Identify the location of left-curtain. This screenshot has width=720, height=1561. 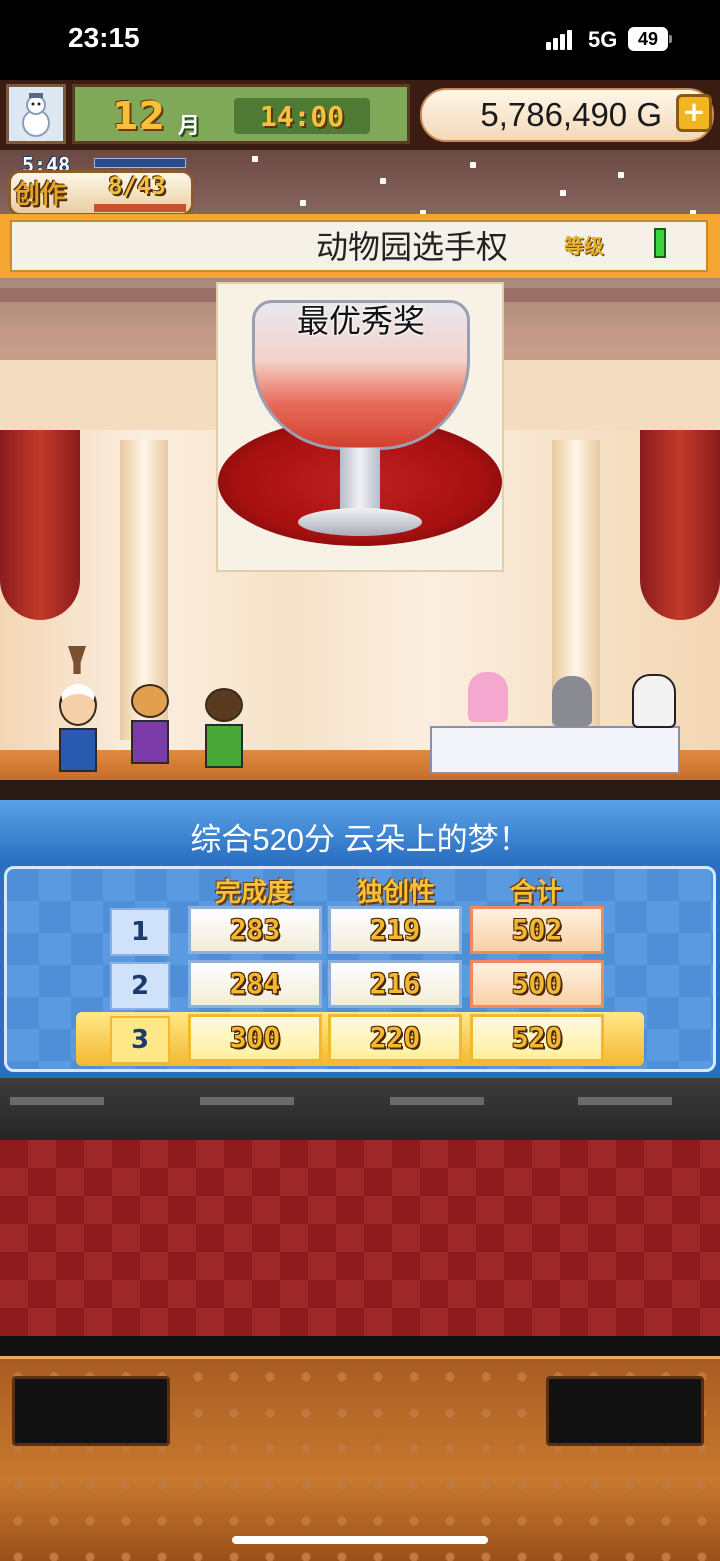
(40, 525).